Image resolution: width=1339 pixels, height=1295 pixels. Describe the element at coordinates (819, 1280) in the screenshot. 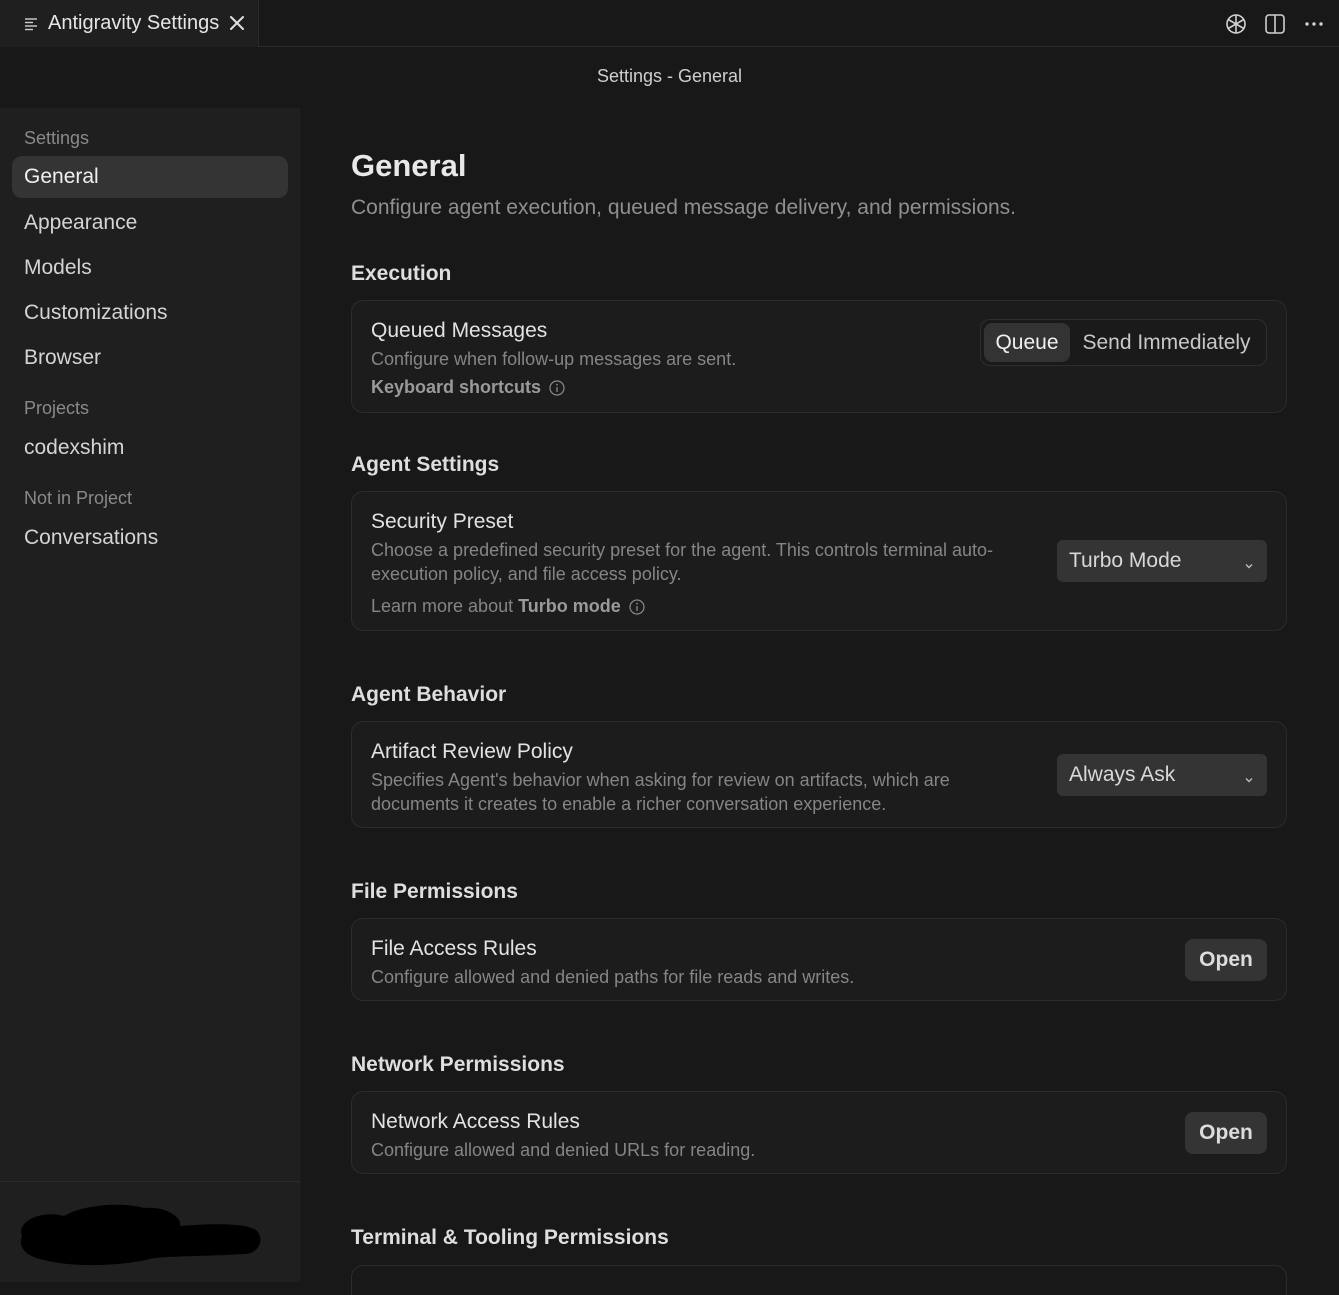

I see `terminal-permissions-card` at that location.